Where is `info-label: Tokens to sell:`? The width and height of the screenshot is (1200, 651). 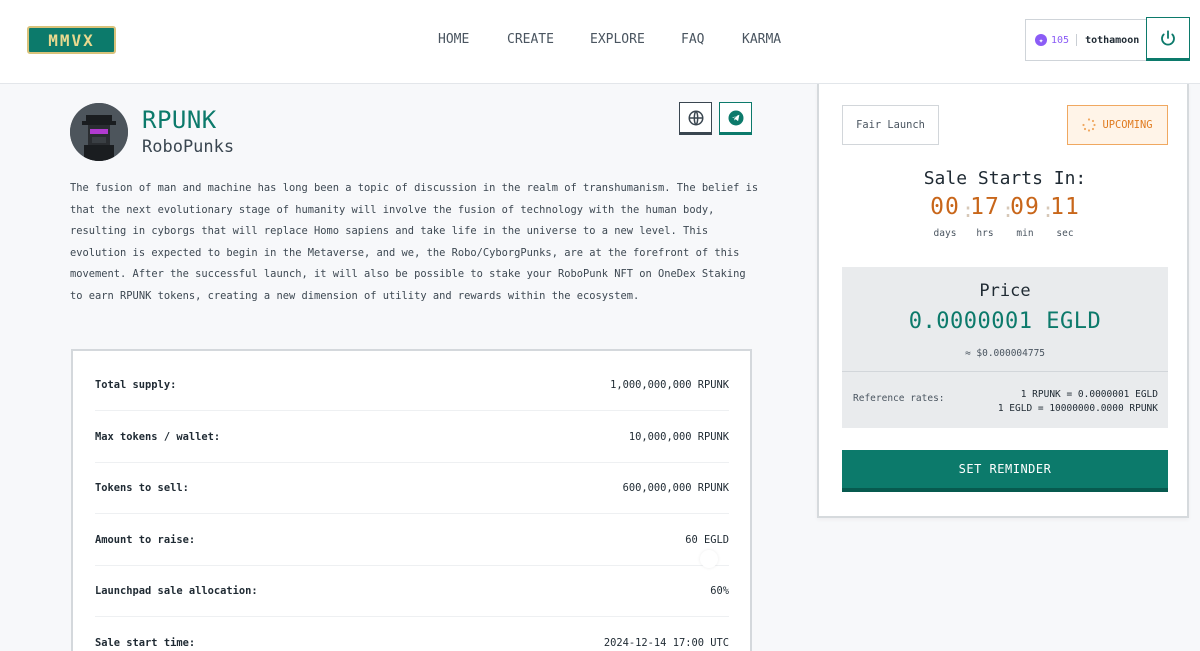 info-label: Tokens to sell: is located at coordinates (142, 487).